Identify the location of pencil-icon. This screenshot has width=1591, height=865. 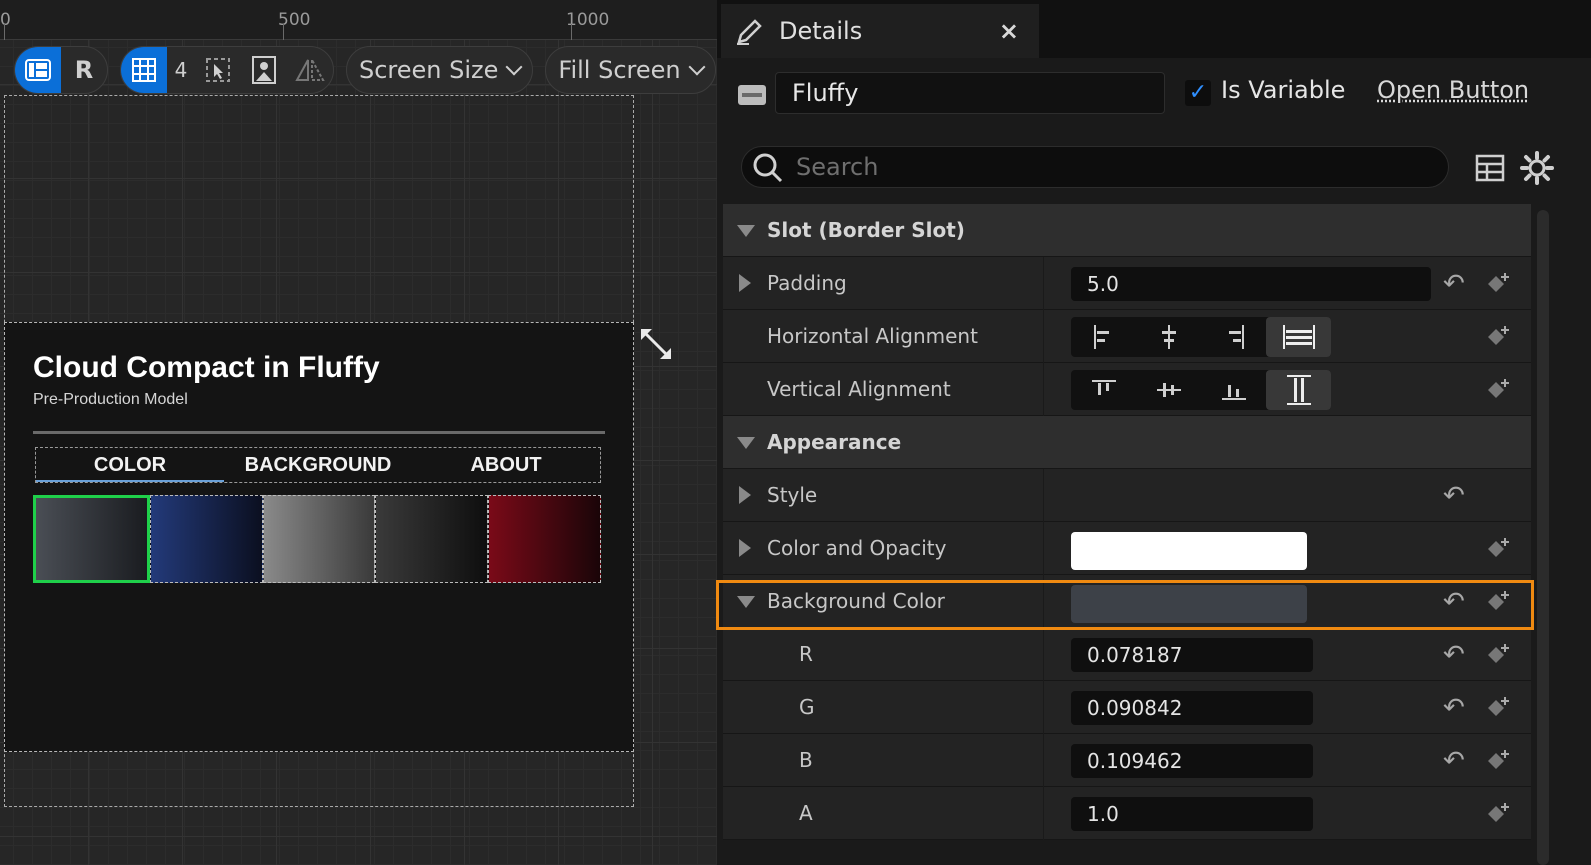
(749, 32).